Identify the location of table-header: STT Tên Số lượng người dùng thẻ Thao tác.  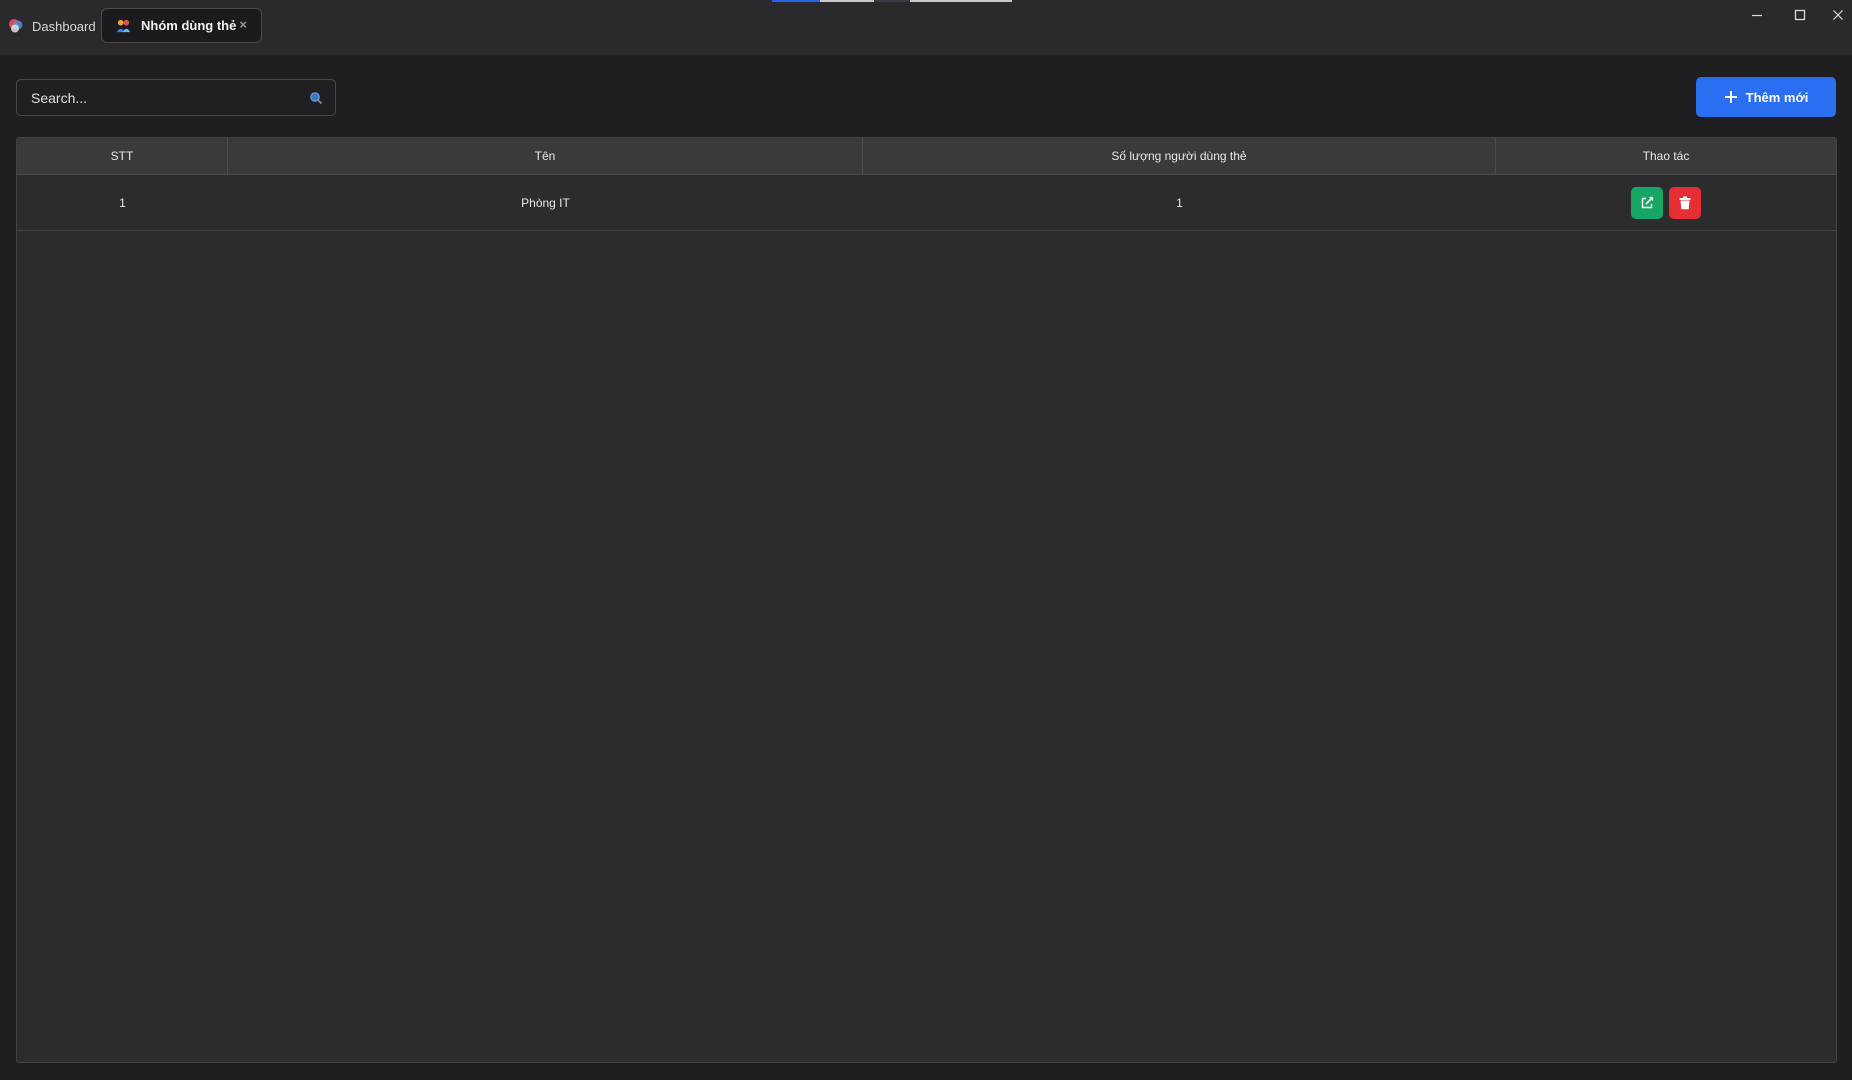
(926, 156).